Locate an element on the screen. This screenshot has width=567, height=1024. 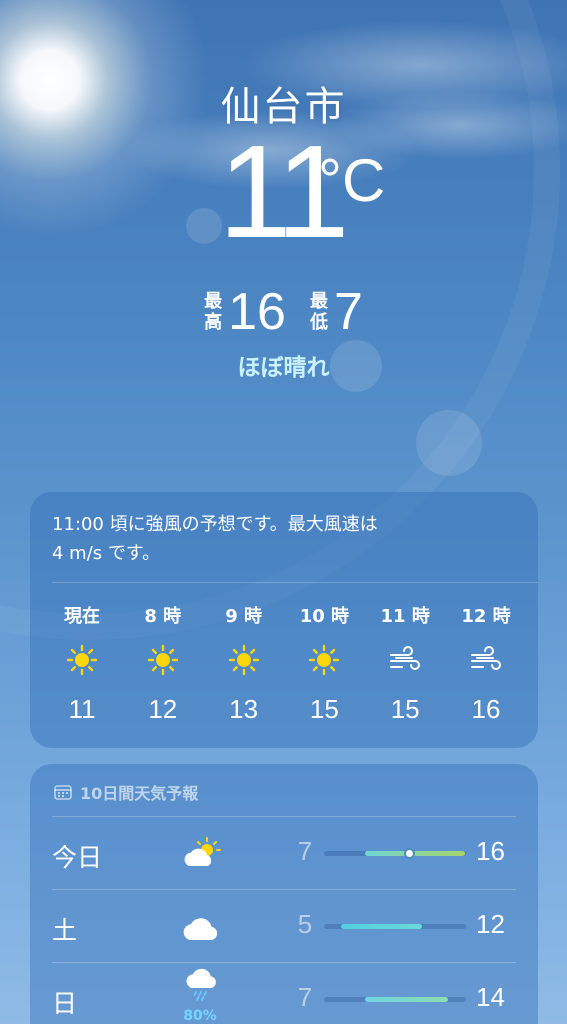
forecast-day: 土 is located at coordinates (65, 930).